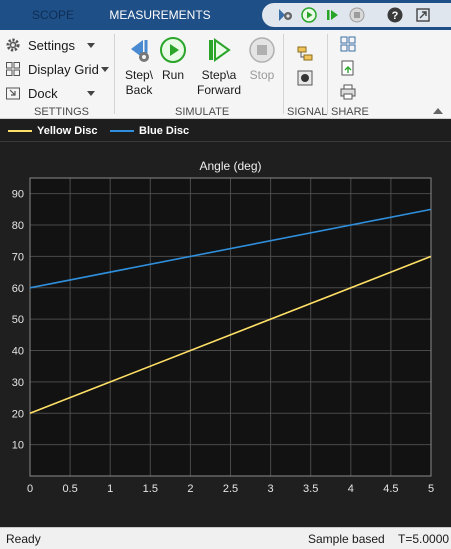 Image resolution: width=451 pixels, height=549 pixels. I want to click on settings-section-label: SETTINGS, so click(62, 112).